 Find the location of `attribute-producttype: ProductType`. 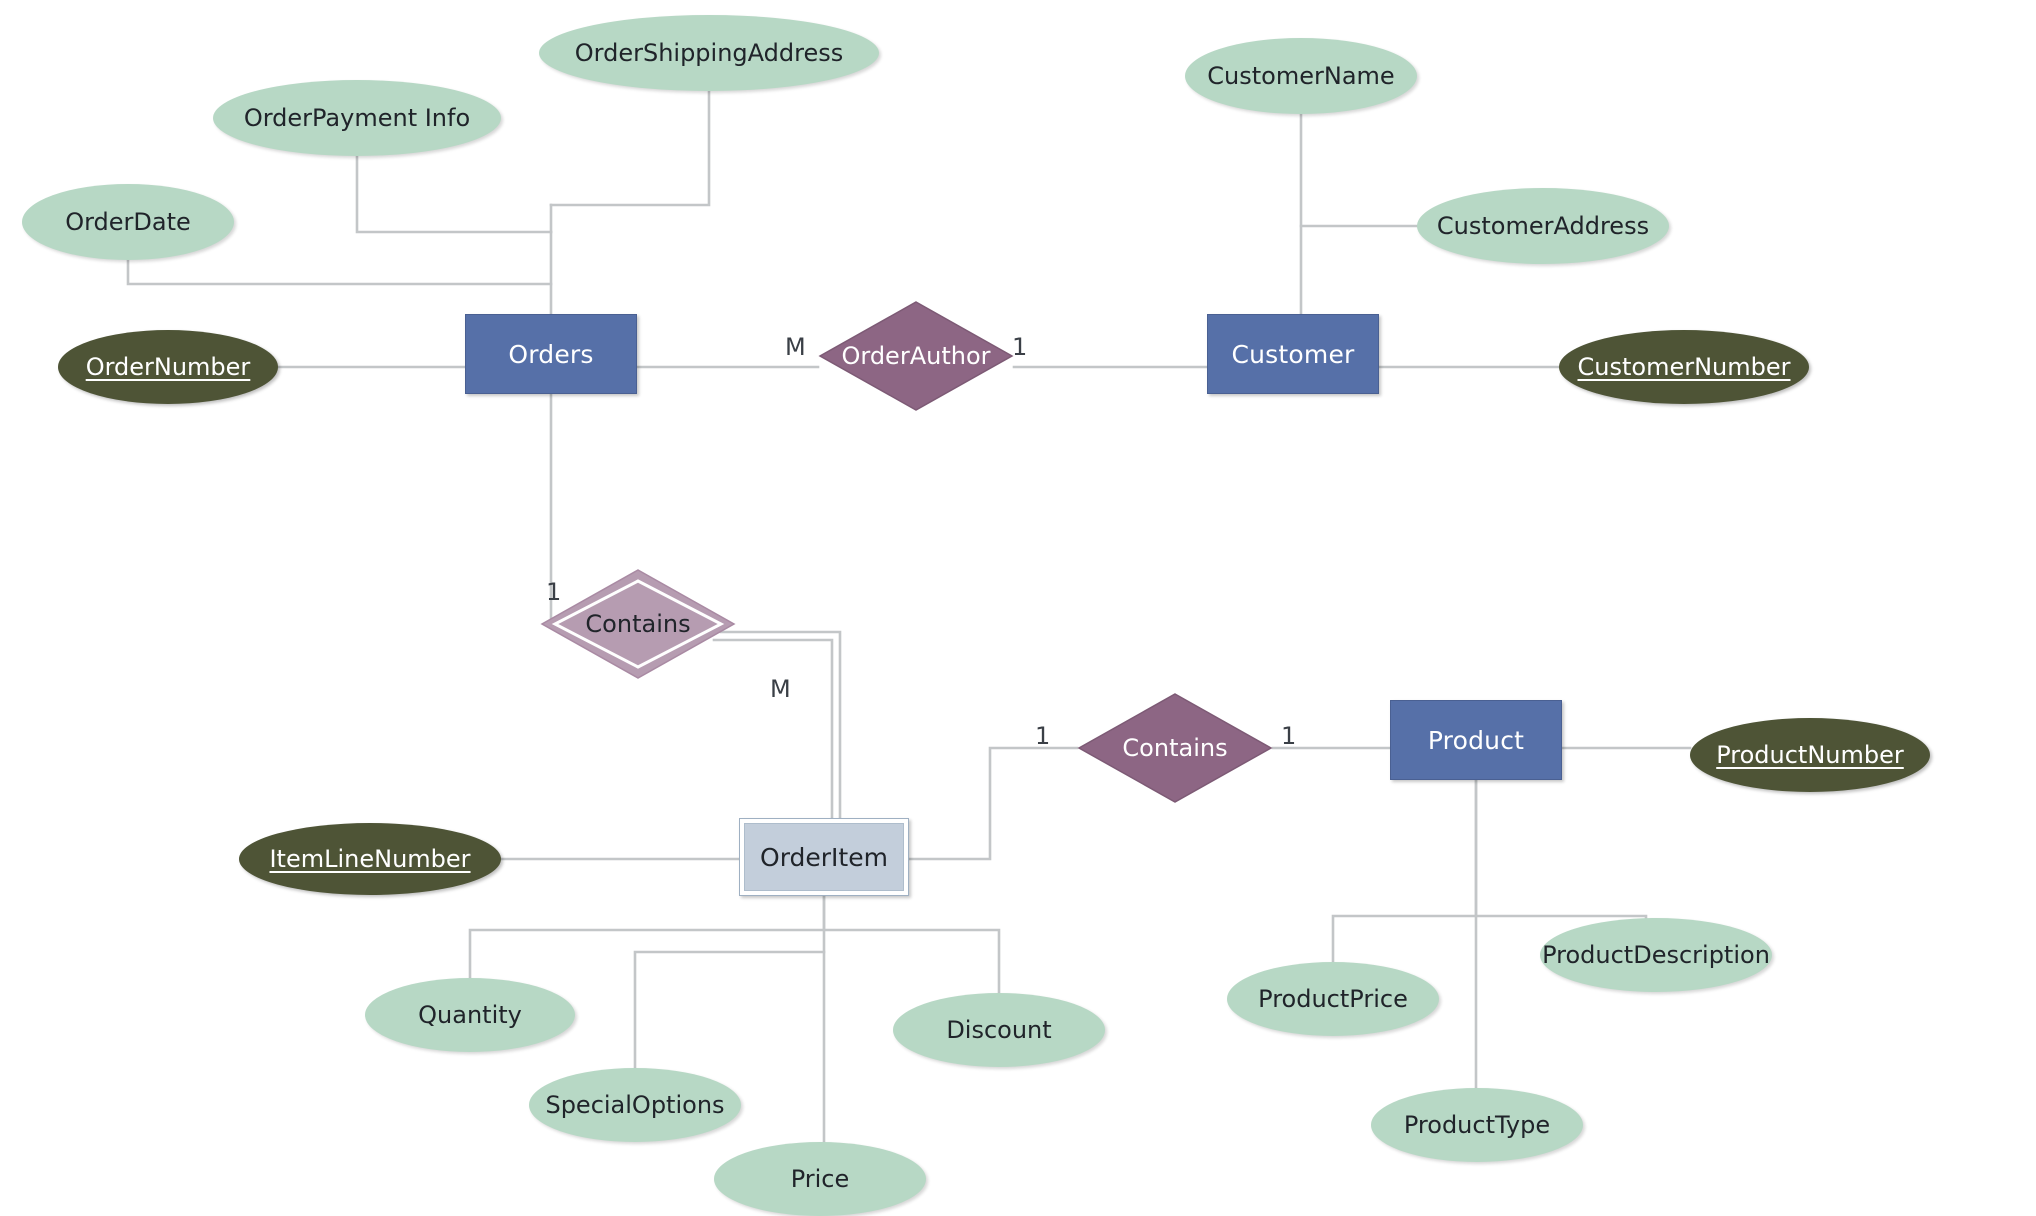

attribute-producttype: ProductType is located at coordinates (1477, 1125).